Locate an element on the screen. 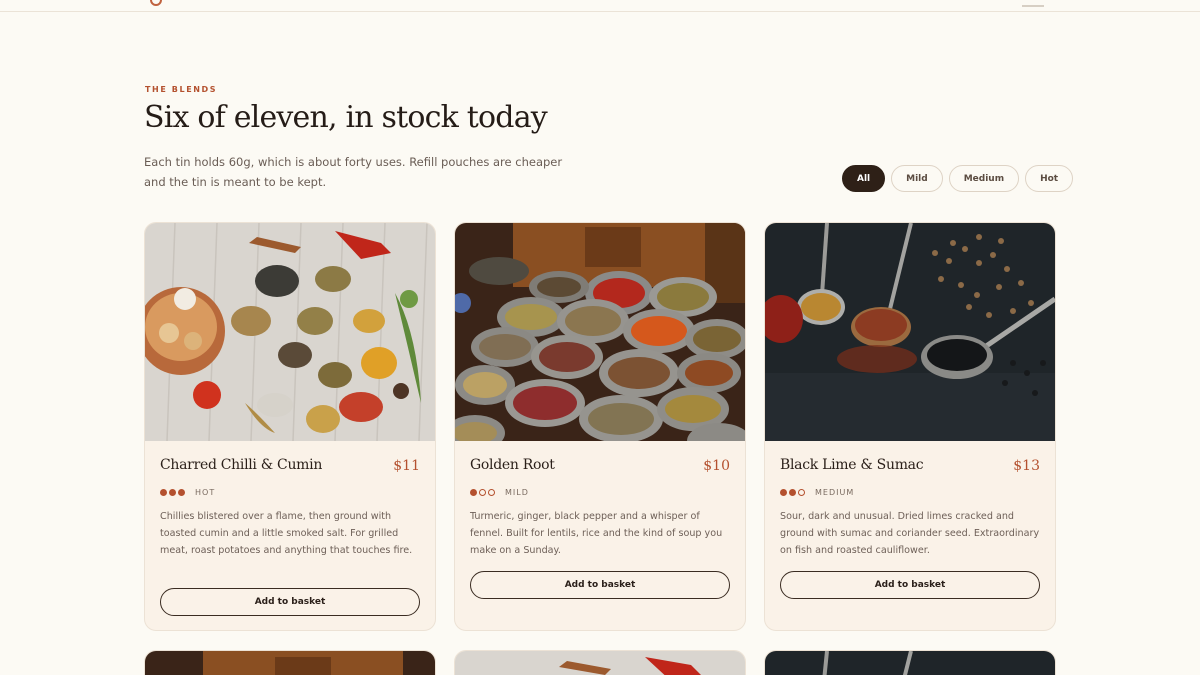 The image size is (1200, 675). heat-label: MILD is located at coordinates (517, 492).